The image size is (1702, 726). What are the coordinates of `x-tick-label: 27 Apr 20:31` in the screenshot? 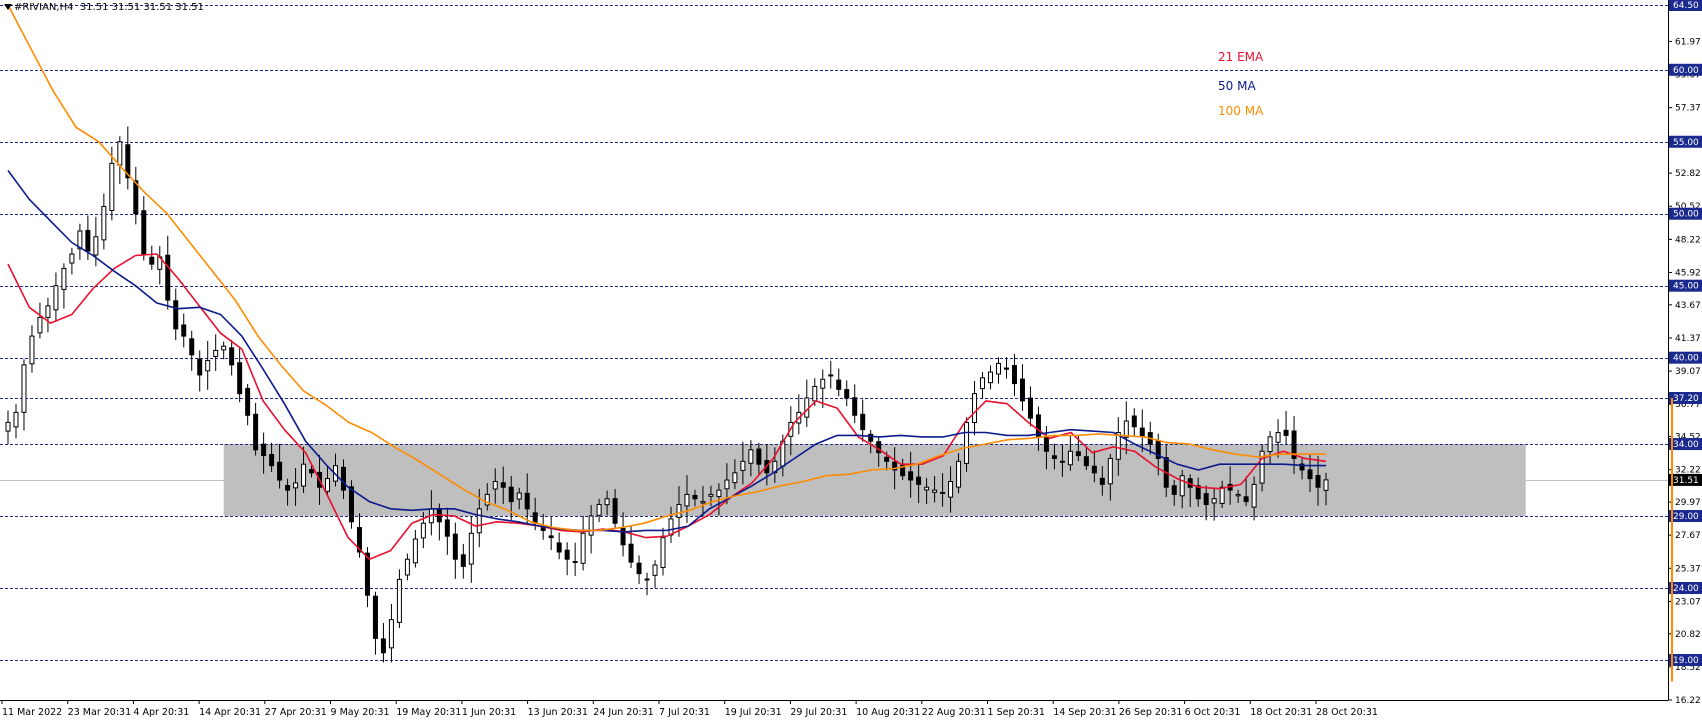 It's located at (296, 712).